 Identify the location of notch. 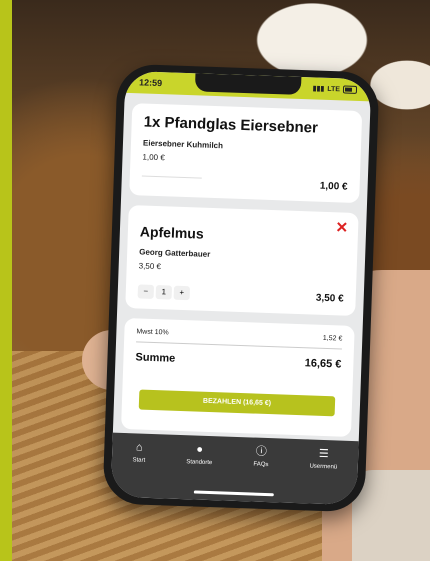
(248, 84).